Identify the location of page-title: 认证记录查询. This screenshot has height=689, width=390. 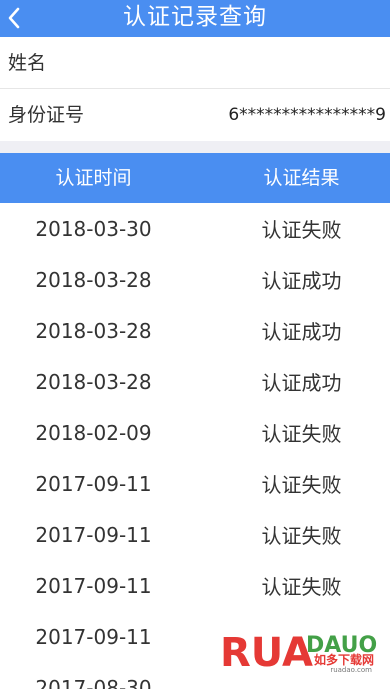
(195, 17).